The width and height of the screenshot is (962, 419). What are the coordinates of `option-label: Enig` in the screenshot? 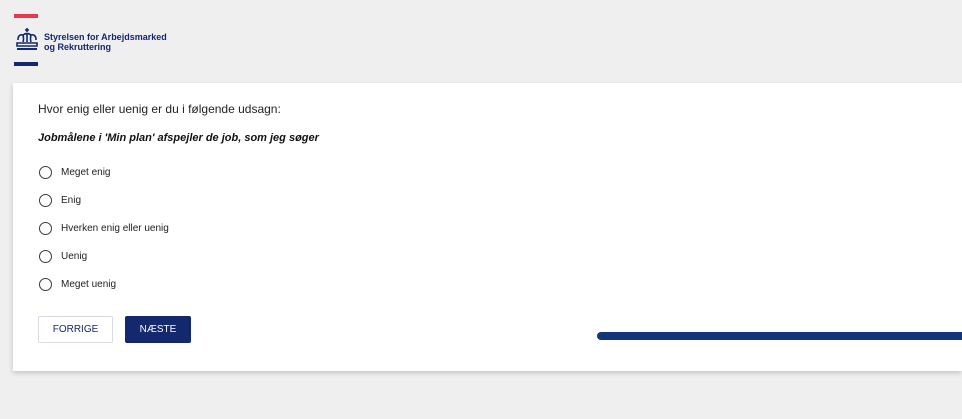 It's located at (71, 200).